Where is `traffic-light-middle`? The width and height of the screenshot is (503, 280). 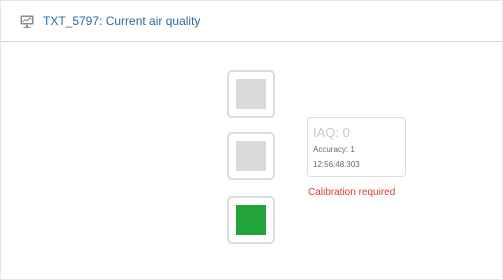
traffic-light-middle is located at coordinates (251, 156).